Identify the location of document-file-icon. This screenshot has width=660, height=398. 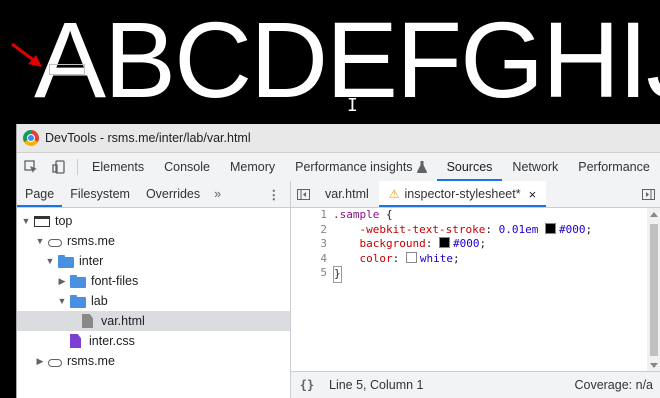
(87, 321).